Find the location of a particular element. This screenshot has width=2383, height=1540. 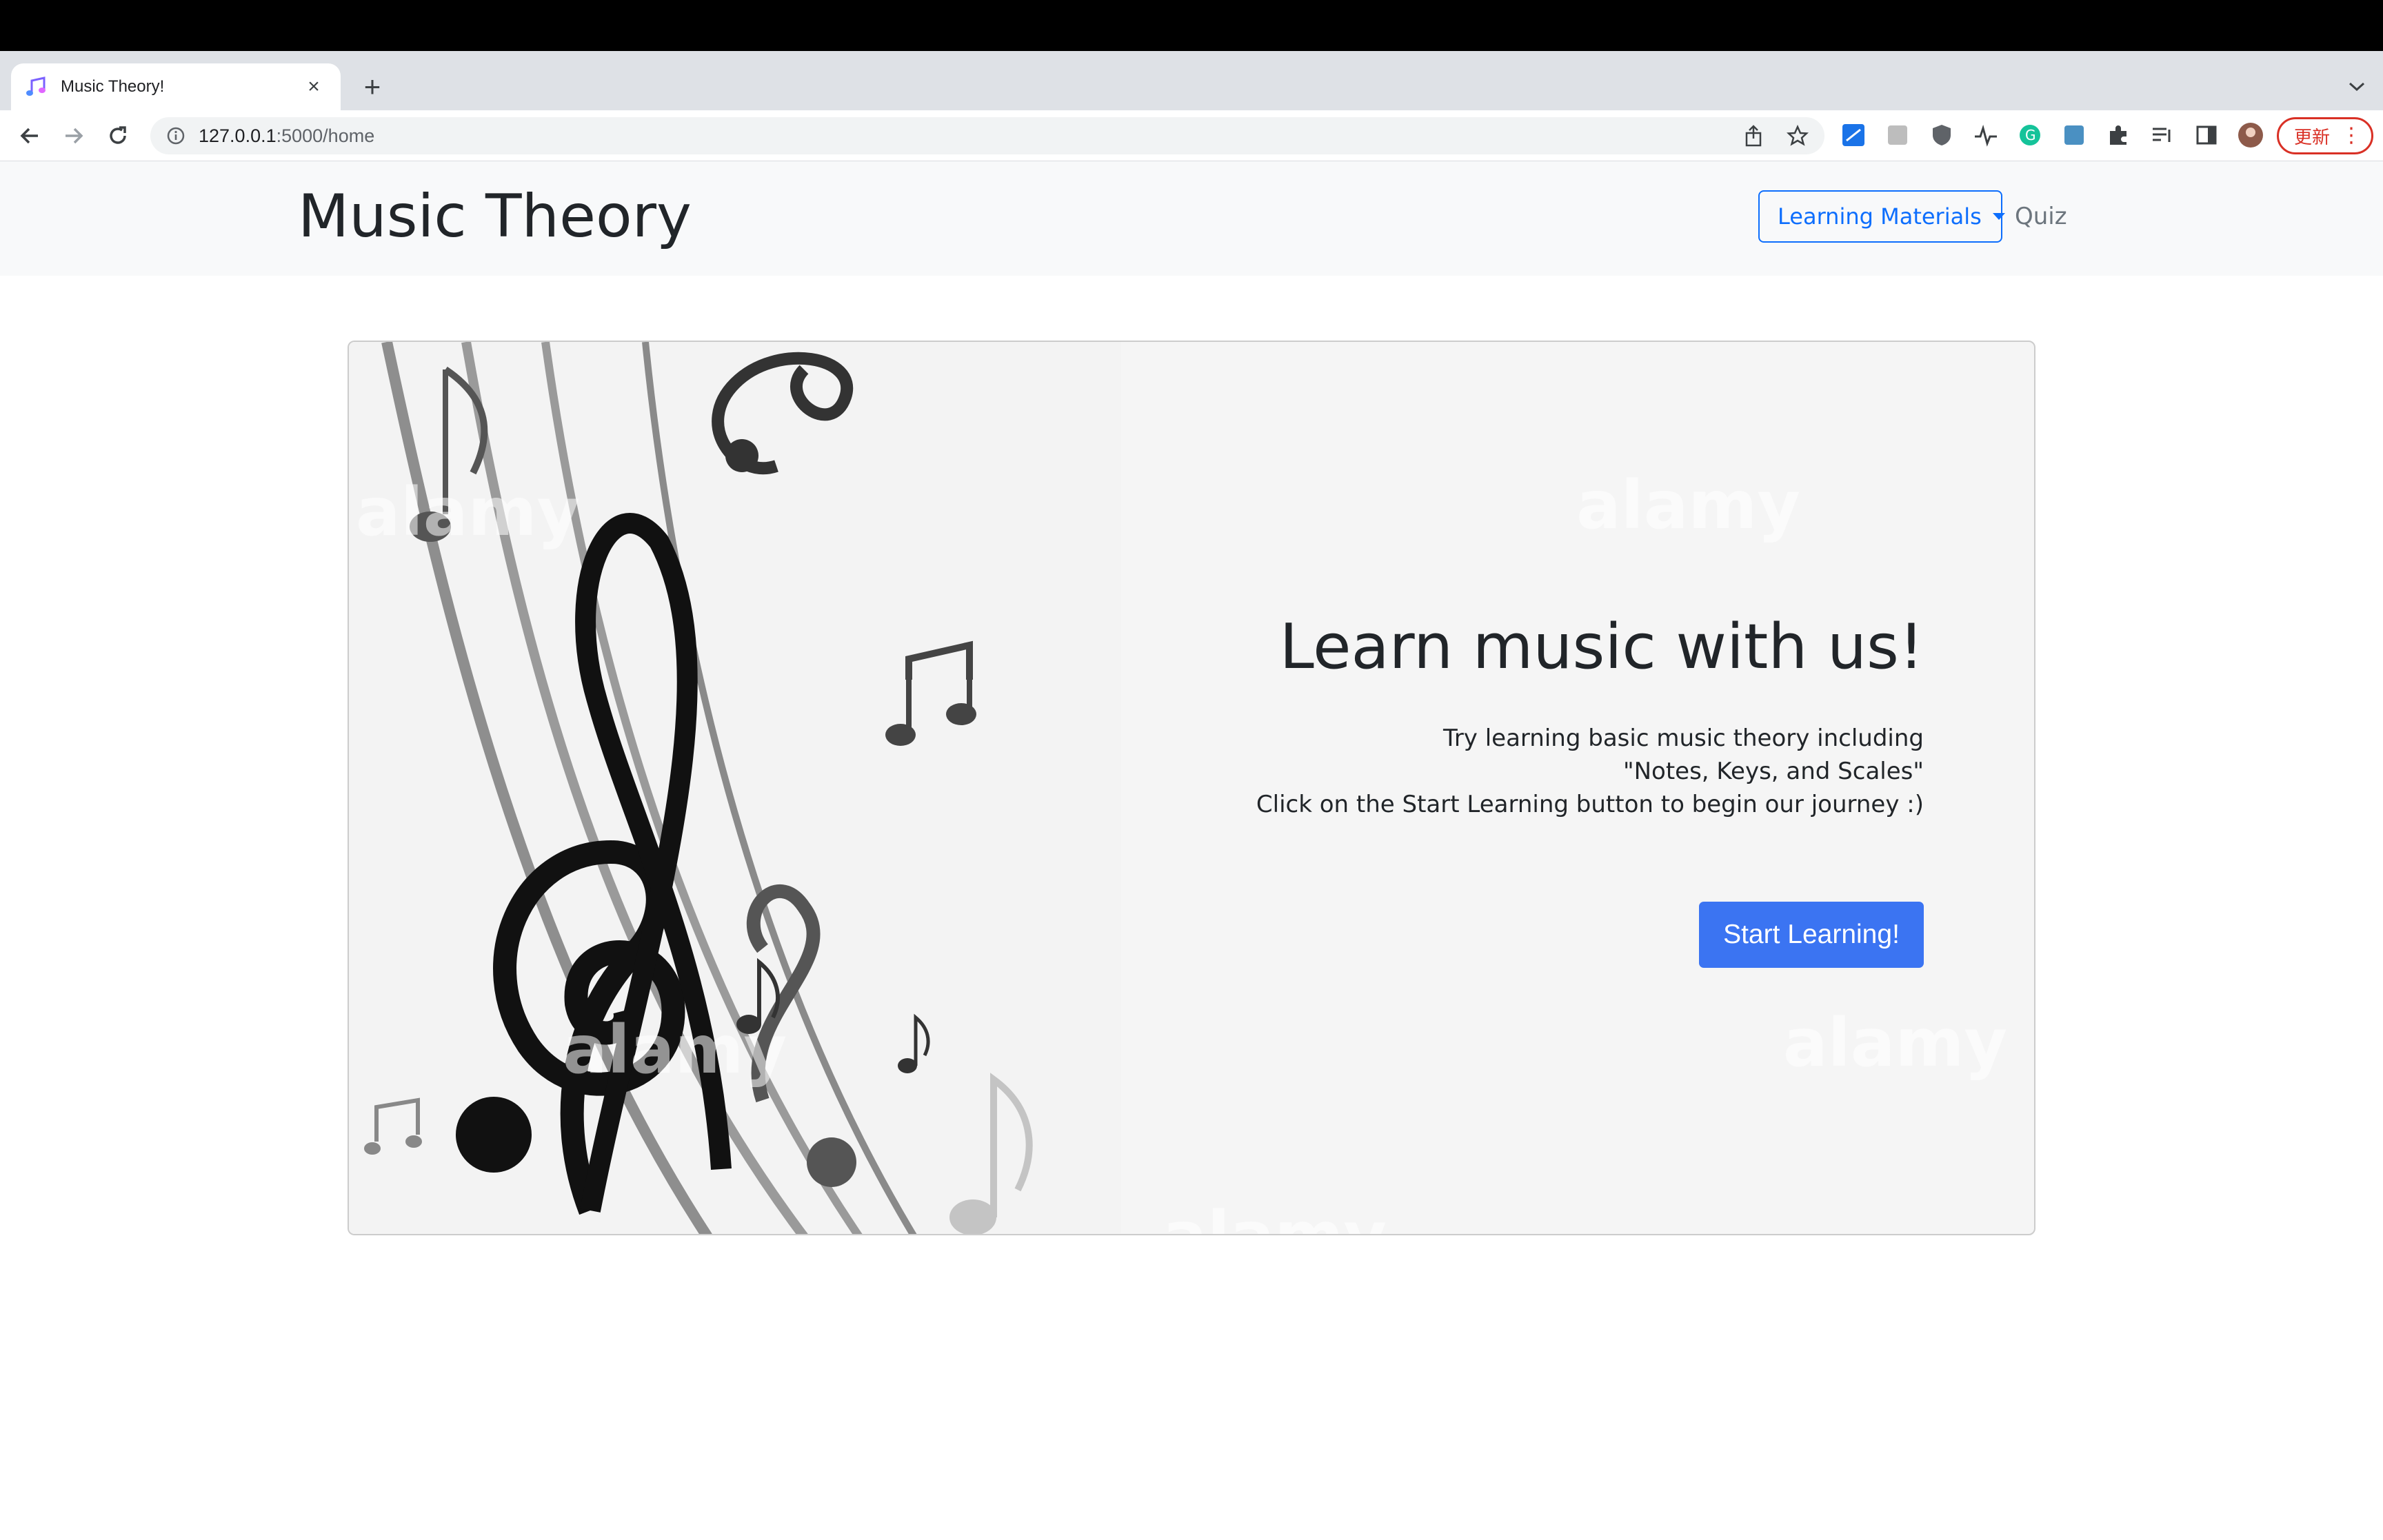

grammarly-icon: G is located at coordinates (2030, 135).